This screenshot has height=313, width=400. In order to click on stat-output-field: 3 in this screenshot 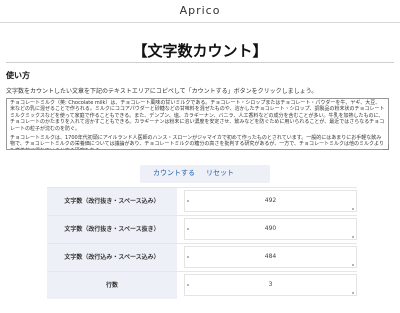, I will do `click(270, 285)`.